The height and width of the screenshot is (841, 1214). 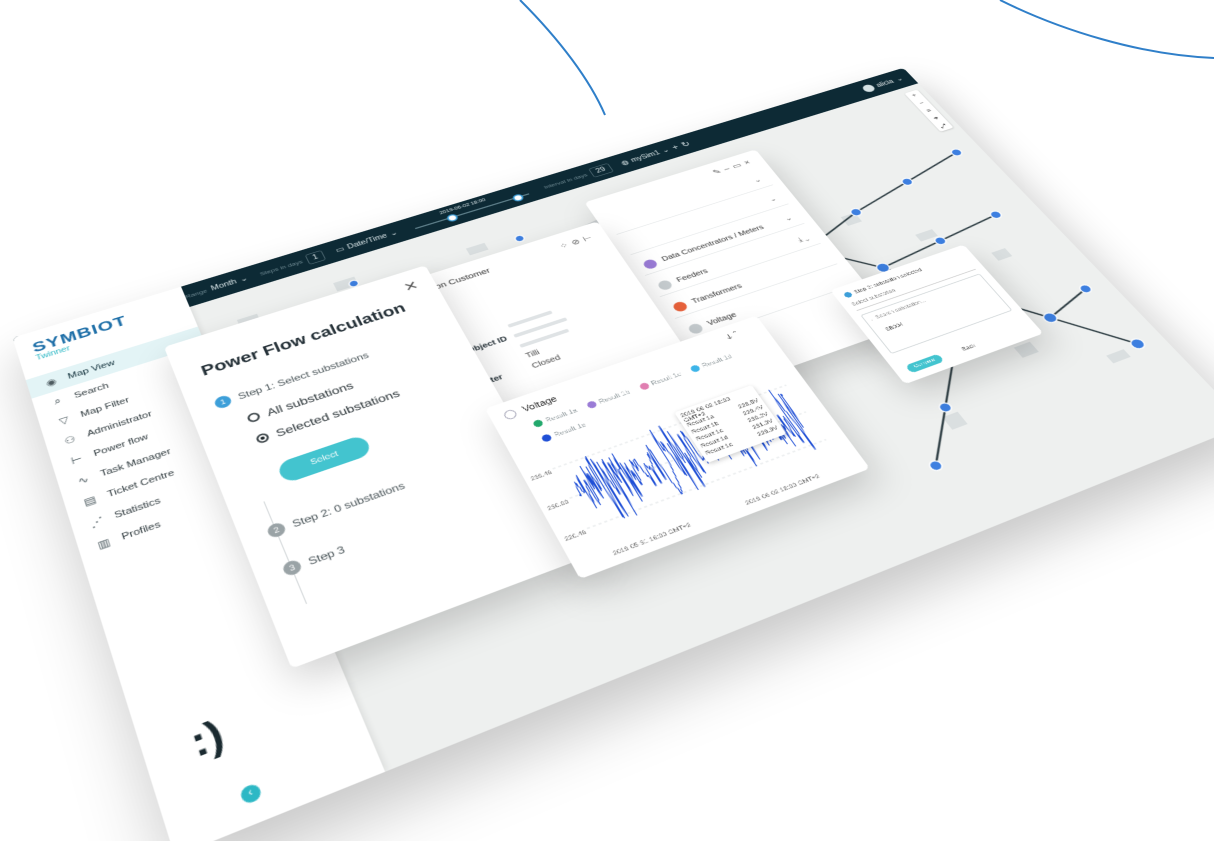 I want to click on sidebar-item-label: Search, so click(x=91, y=390).